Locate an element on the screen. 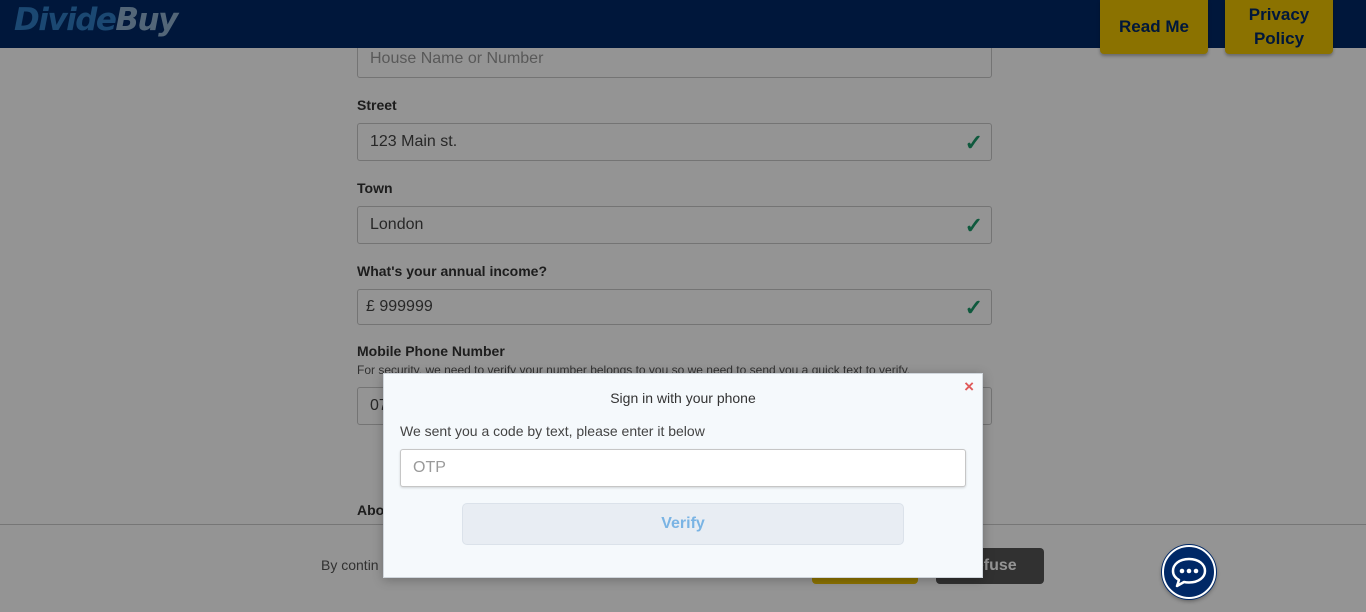  chat-button is located at coordinates (1189, 572).